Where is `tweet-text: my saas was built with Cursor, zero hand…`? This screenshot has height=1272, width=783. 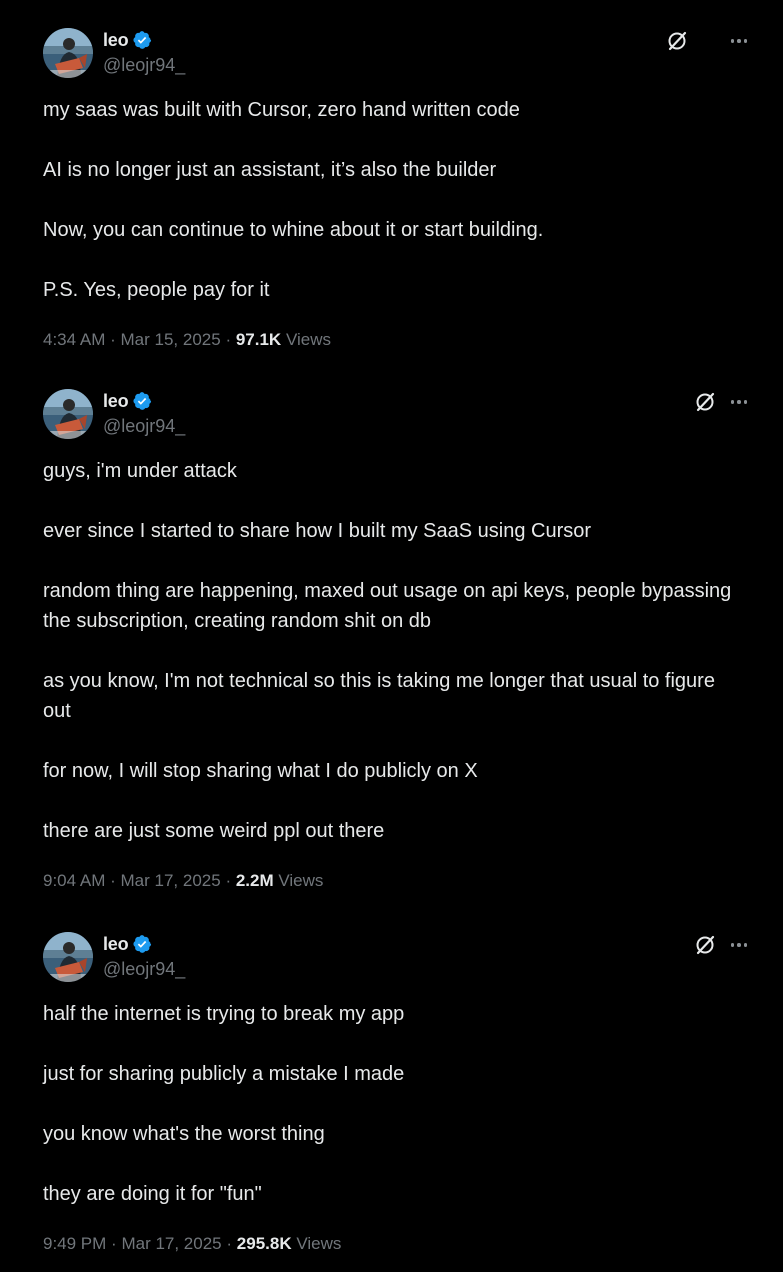 tweet-text: my saas was built with Cursor, zero hand… is located at coordinates (393, 200).